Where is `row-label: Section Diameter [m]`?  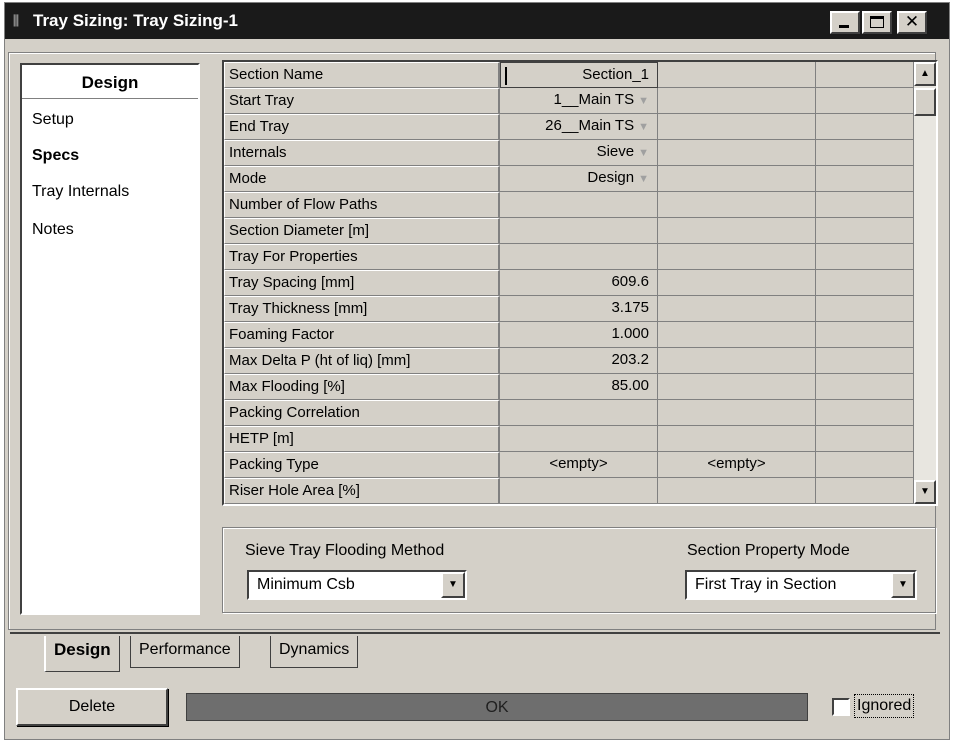
row-label: Section Diameter [m] is located at coordinates (362, 231).